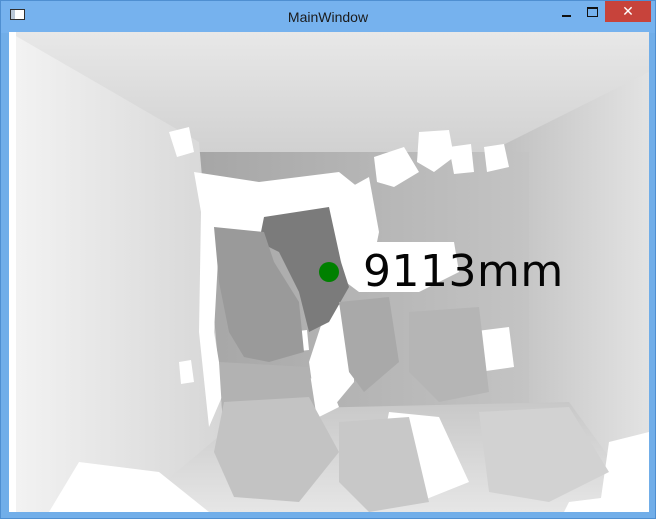 The image size is (656, 519). I want to click on measurement-point-marker, so click(329, 272).